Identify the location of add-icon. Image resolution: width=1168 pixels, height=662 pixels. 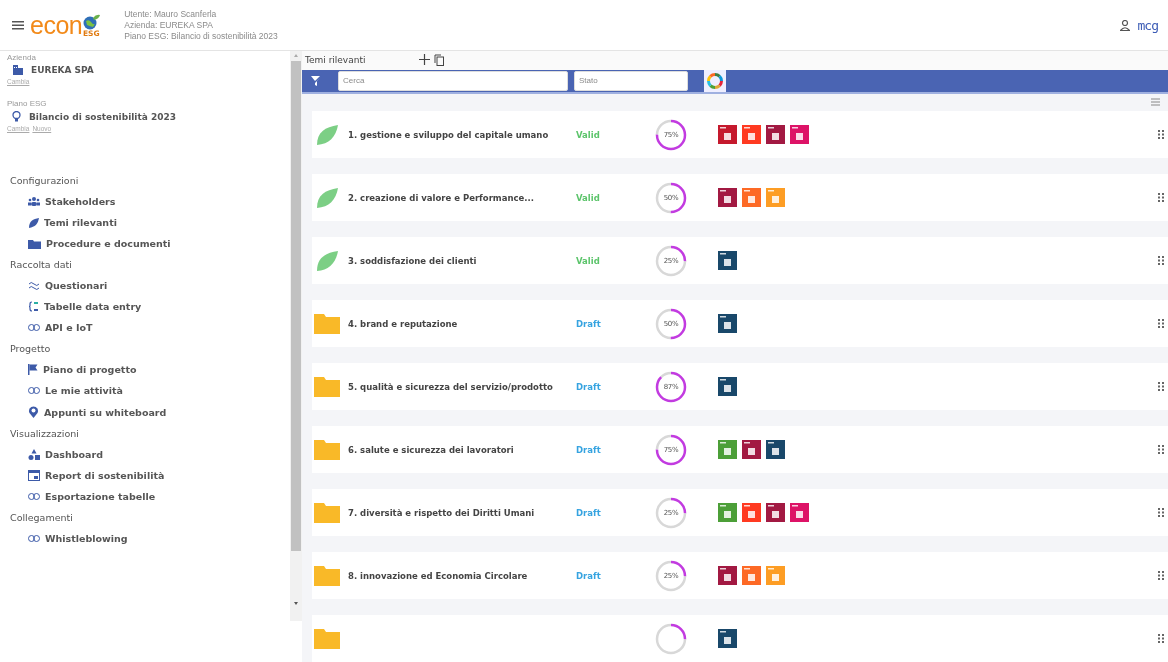
(425, 60).